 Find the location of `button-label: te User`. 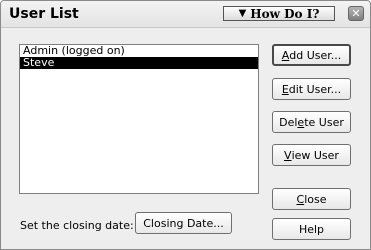

button-label: te User is located at coordinates (324, 122).